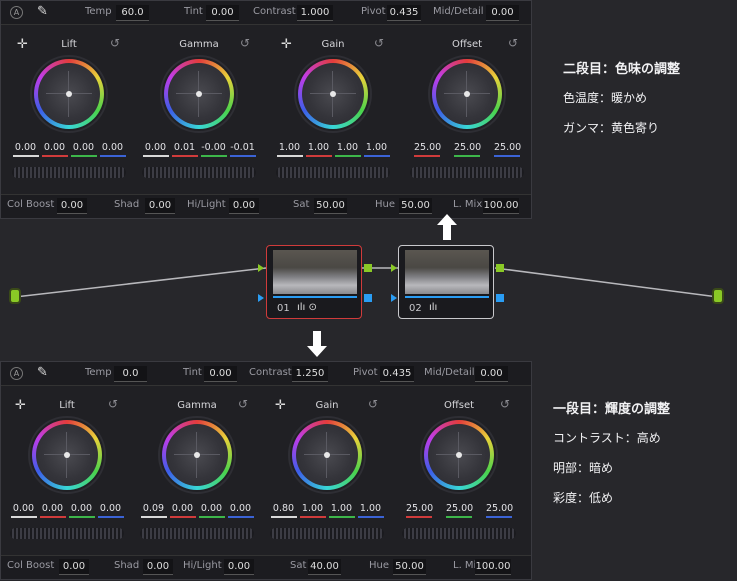  What do you see at coordinates (25, 149) in the screenshot?
I see `lift-value-w: 0.00` at bounding box center [25, 149].